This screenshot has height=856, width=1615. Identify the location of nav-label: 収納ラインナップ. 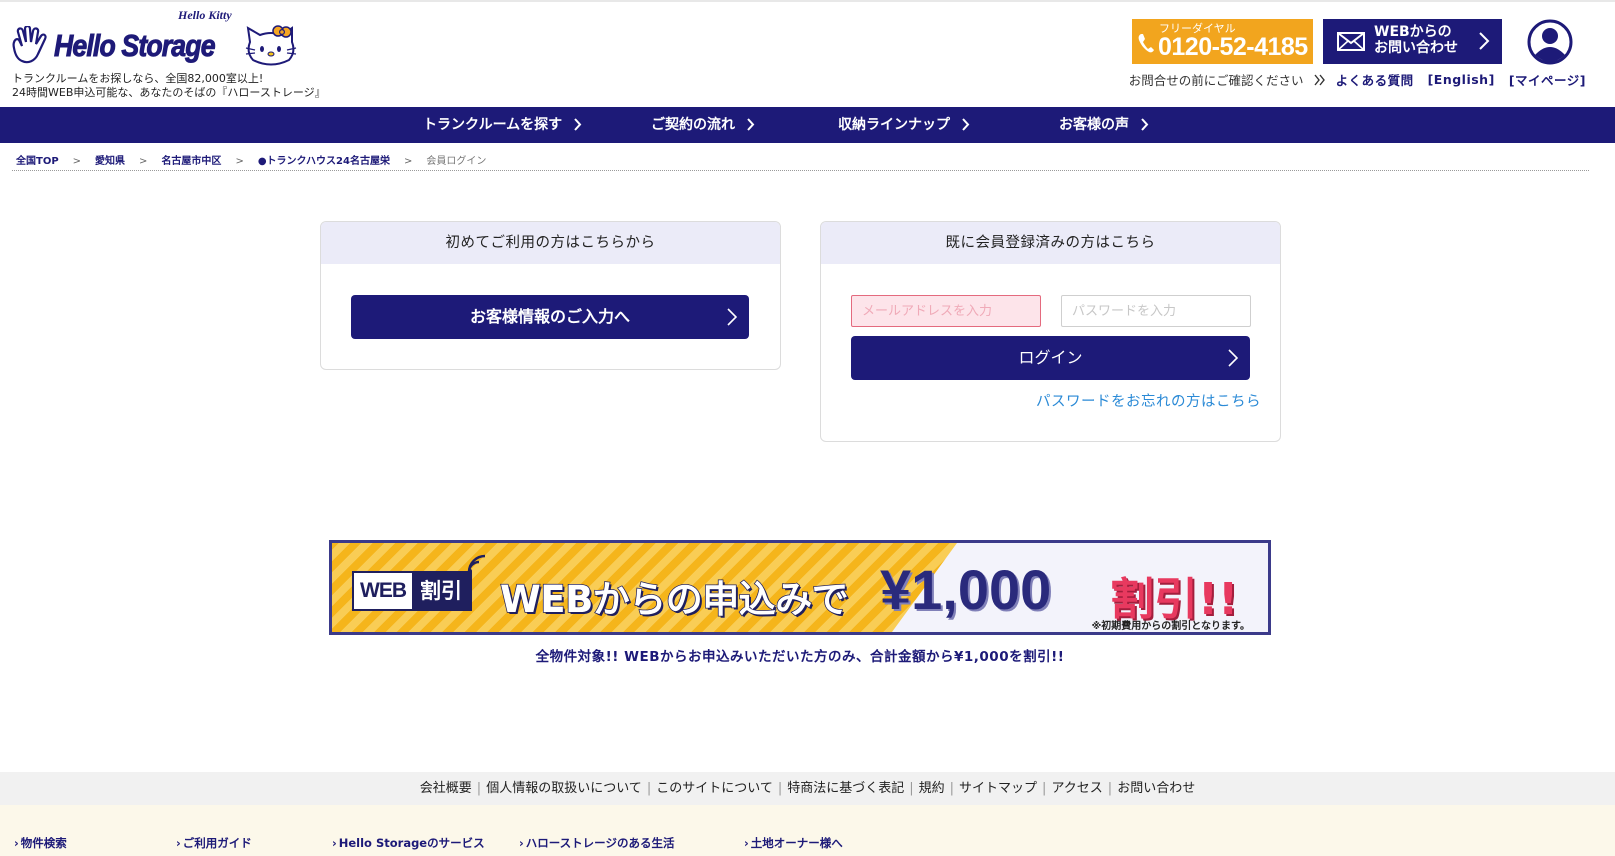
(894, 125).